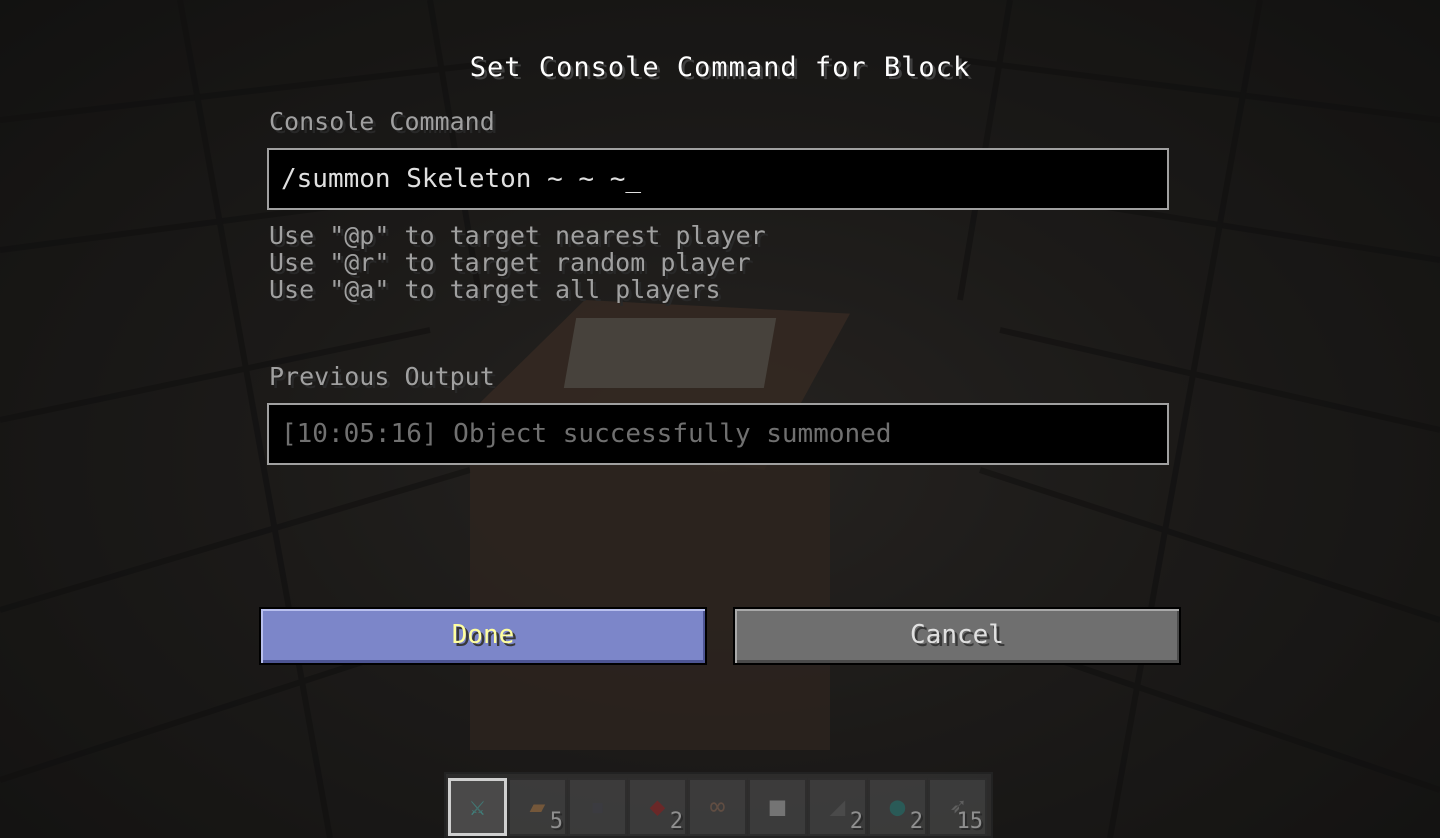 This screenshot has height=838, width=1440. I want to click on hotbar-slot: ⚔, so click(477, 807).